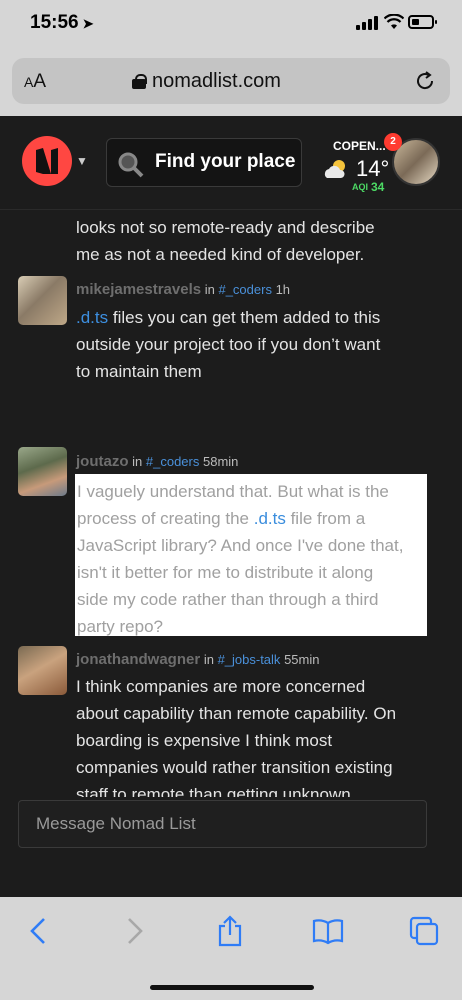  I want to click on timestamp: 58min, so click(220, 461).